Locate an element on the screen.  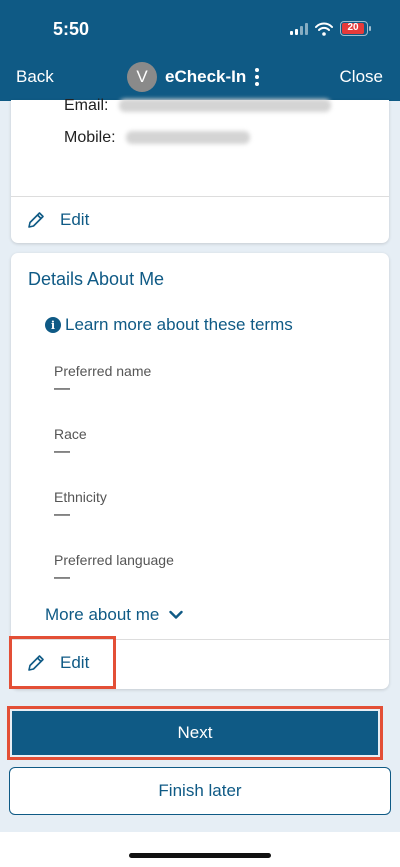
field-preferred-language: Preferred language — is located at coordinates (114, 569).